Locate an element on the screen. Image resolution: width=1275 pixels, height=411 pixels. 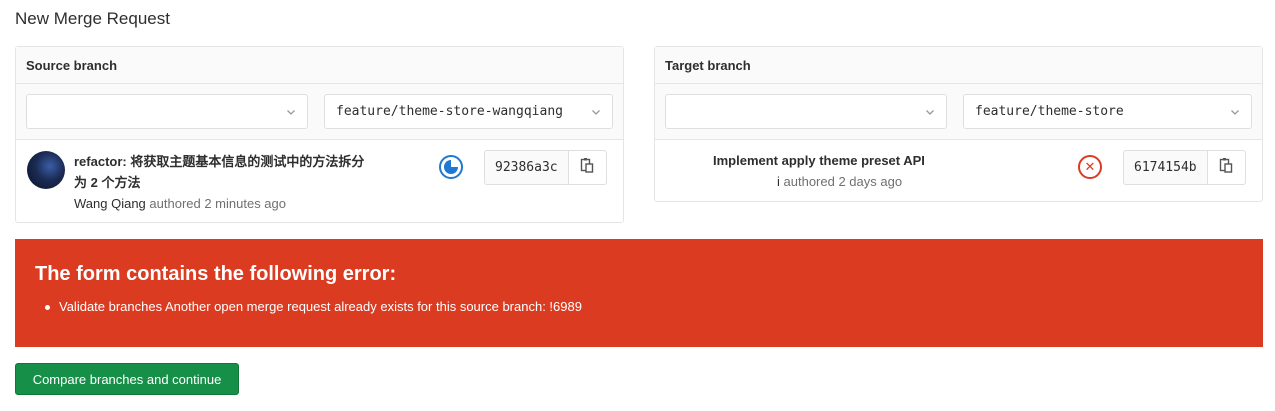
source-commit-title: refactor: 将获取主题基本信息的测试中的方法拆分 为 2 个方法 is located at coordinates (244, 172).